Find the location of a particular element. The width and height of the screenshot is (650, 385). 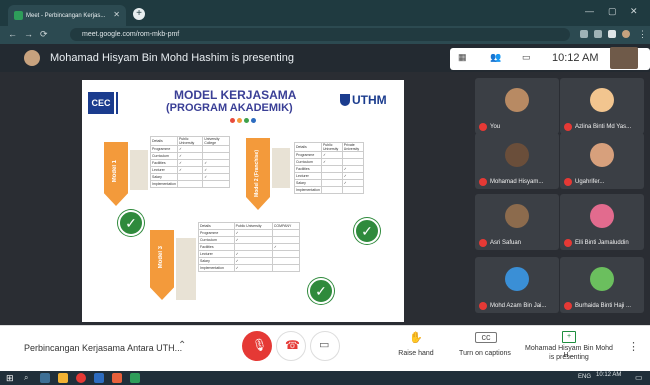

close-tab-icon: ✕ is located at coordinates (116, 14).